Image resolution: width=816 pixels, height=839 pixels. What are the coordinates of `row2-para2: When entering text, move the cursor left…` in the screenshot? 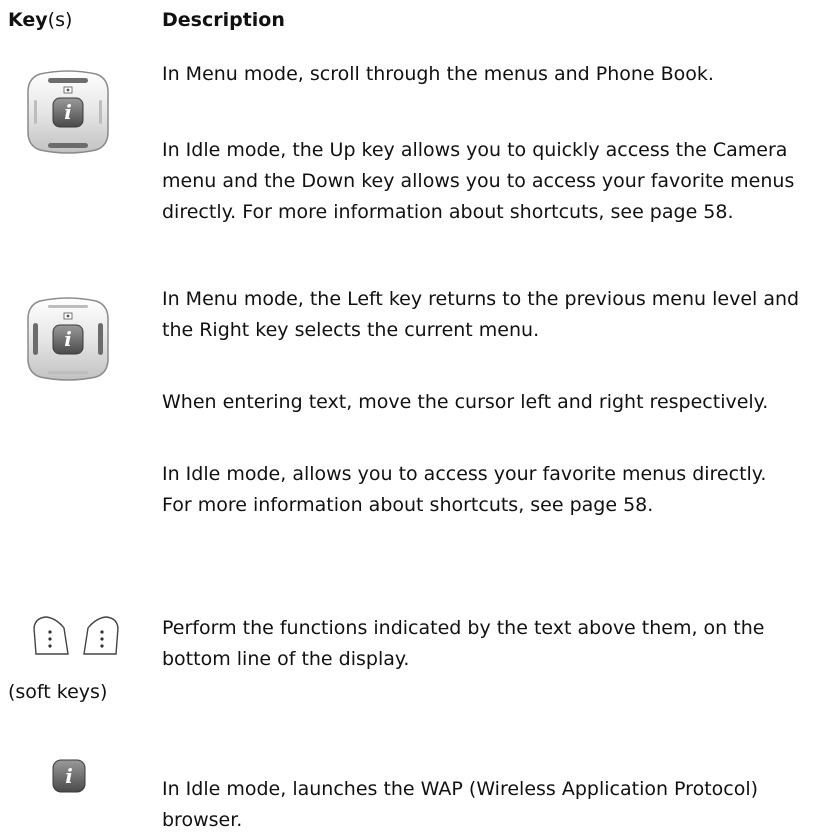 It's located at (465, 402).